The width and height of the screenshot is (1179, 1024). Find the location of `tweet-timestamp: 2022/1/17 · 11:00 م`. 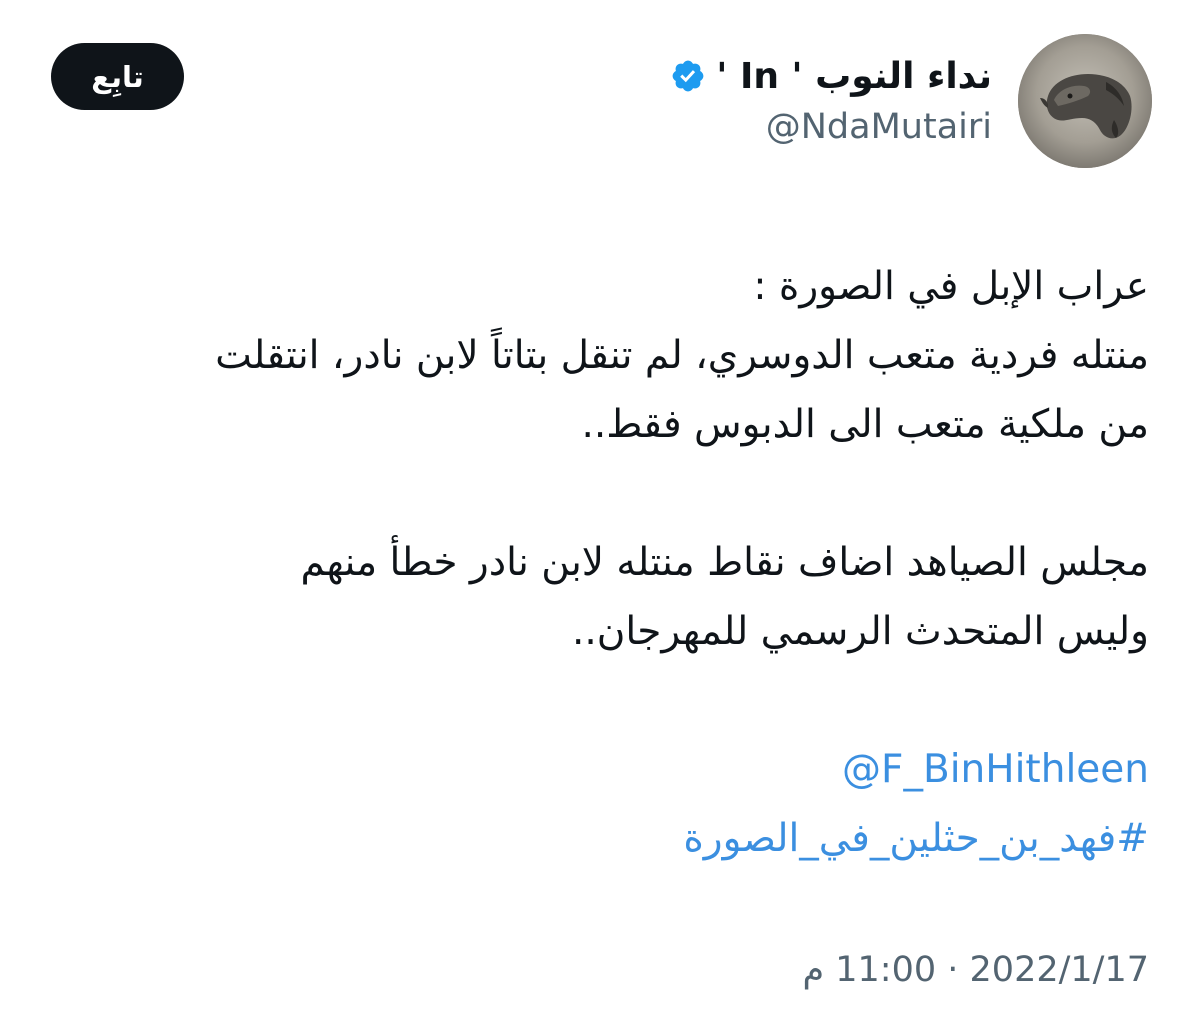

tweet-timestamp: 2022/1/17 · 11:00 م is located at coordinates (975, 970).